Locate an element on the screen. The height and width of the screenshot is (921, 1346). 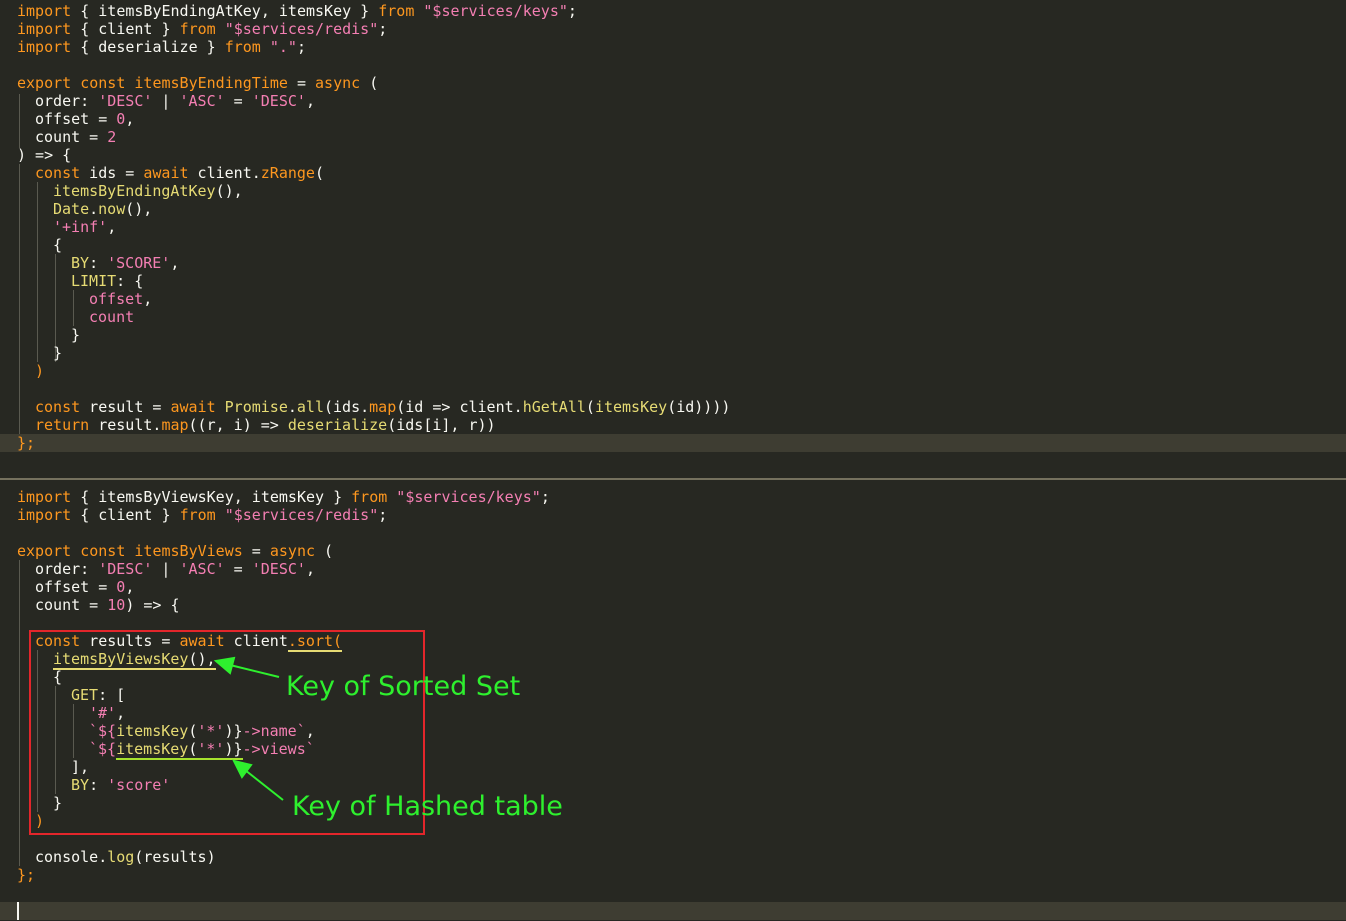
number: 0 is located at coordinates (121, 587).